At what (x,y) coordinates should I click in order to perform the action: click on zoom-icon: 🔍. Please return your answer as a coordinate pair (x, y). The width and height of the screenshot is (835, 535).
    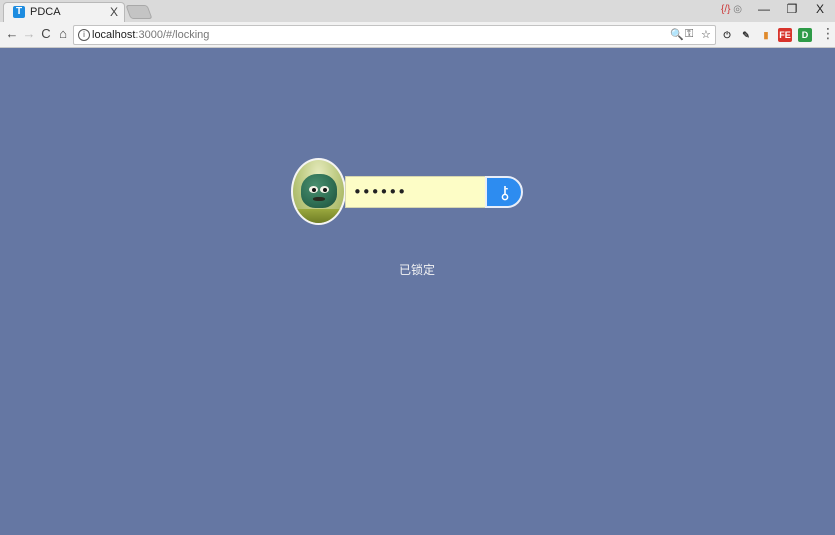
    Looking at the image, I should click on (677, 34).